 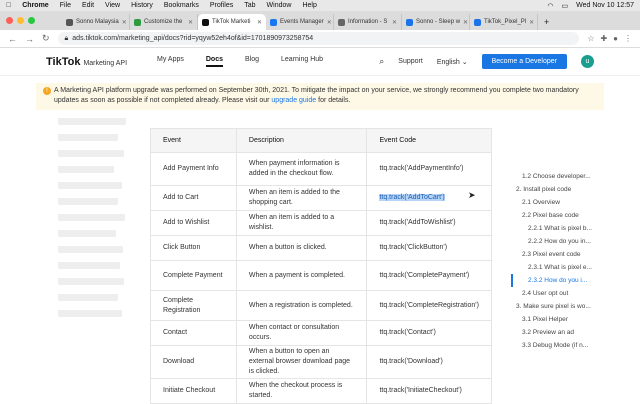 I want to click on star-icon: ☆, so click(x=590, y=38).